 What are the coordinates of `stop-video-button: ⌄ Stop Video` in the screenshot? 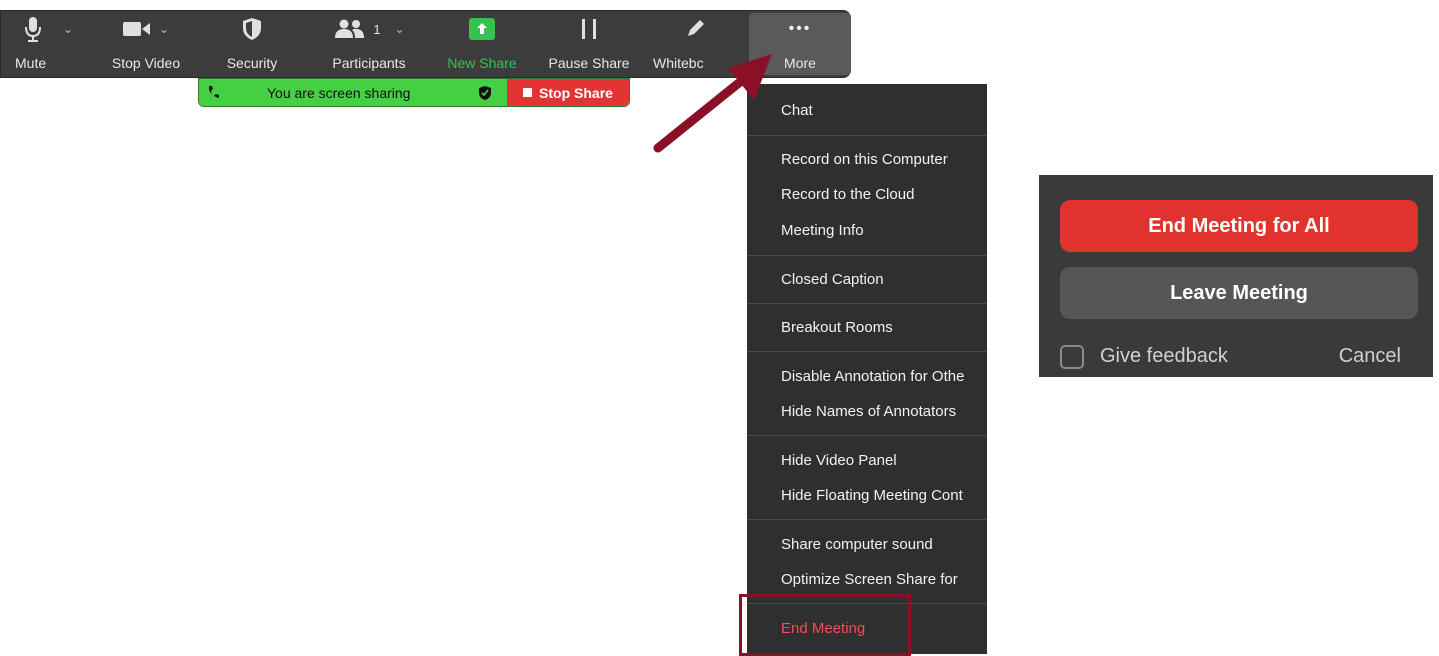 It's located at (146, 44).